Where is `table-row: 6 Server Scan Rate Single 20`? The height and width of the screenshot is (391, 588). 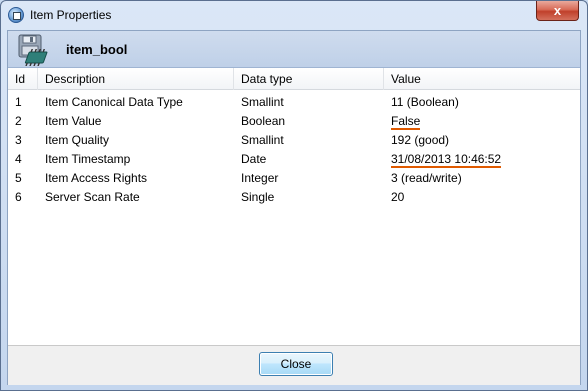
table-row: 6 Server Scan Rate Single 20 is located at coordinates (294, 197).